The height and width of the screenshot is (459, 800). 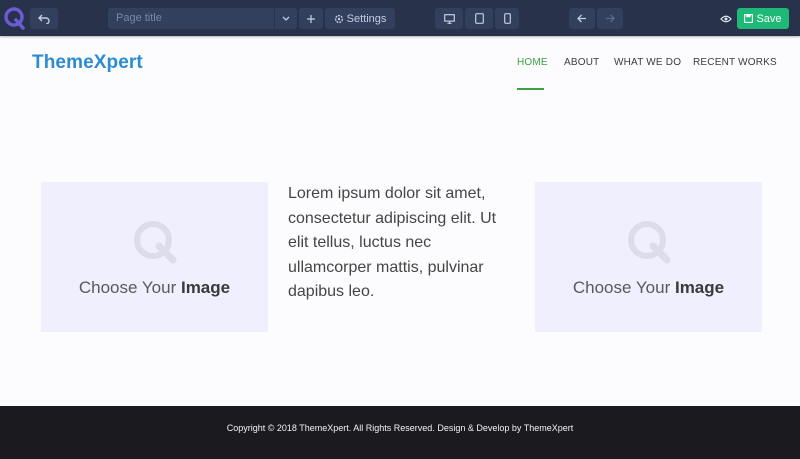 I want to click on preview-button, so click(x=726, y=18).